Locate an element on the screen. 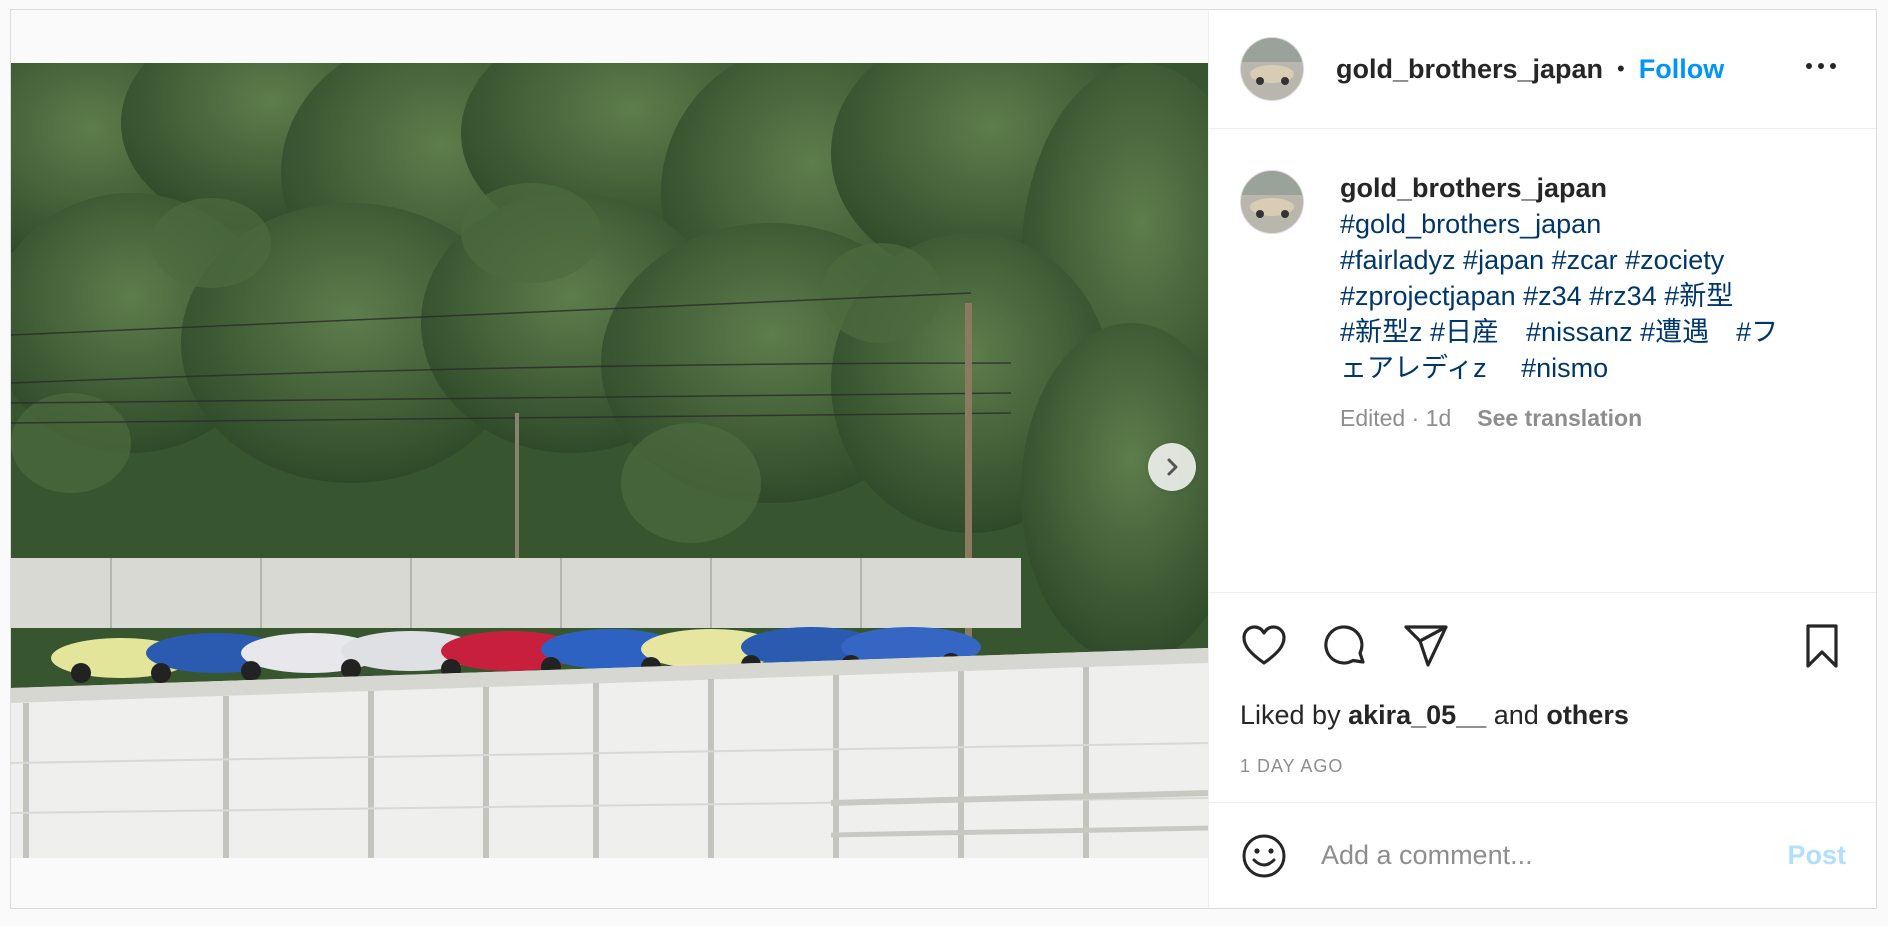  post-actions: Liked by akira_05__ and others 1 DAY AGO is located at coordinates (1542, 684).